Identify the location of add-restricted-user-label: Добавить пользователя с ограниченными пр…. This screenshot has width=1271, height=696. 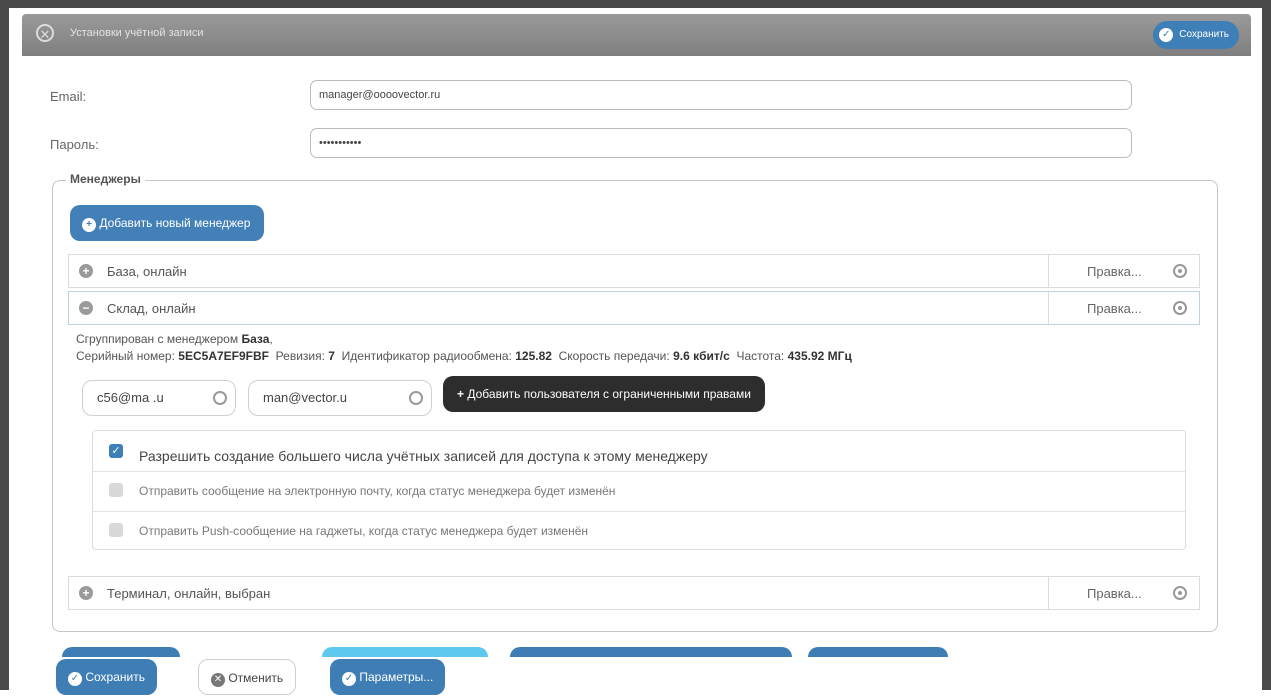
(609, 394).